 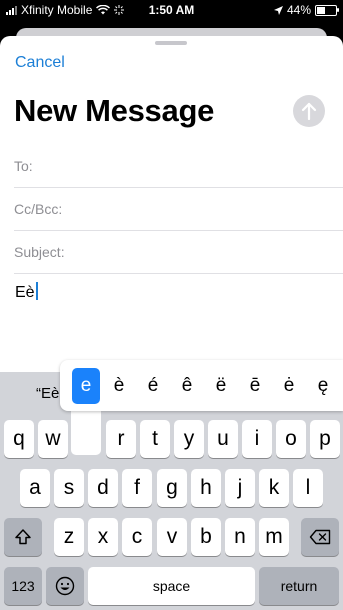 What do you see at coordinates (325, 439) in the screenshot?
I see `key-p: p` at bounding box center [325, 439].